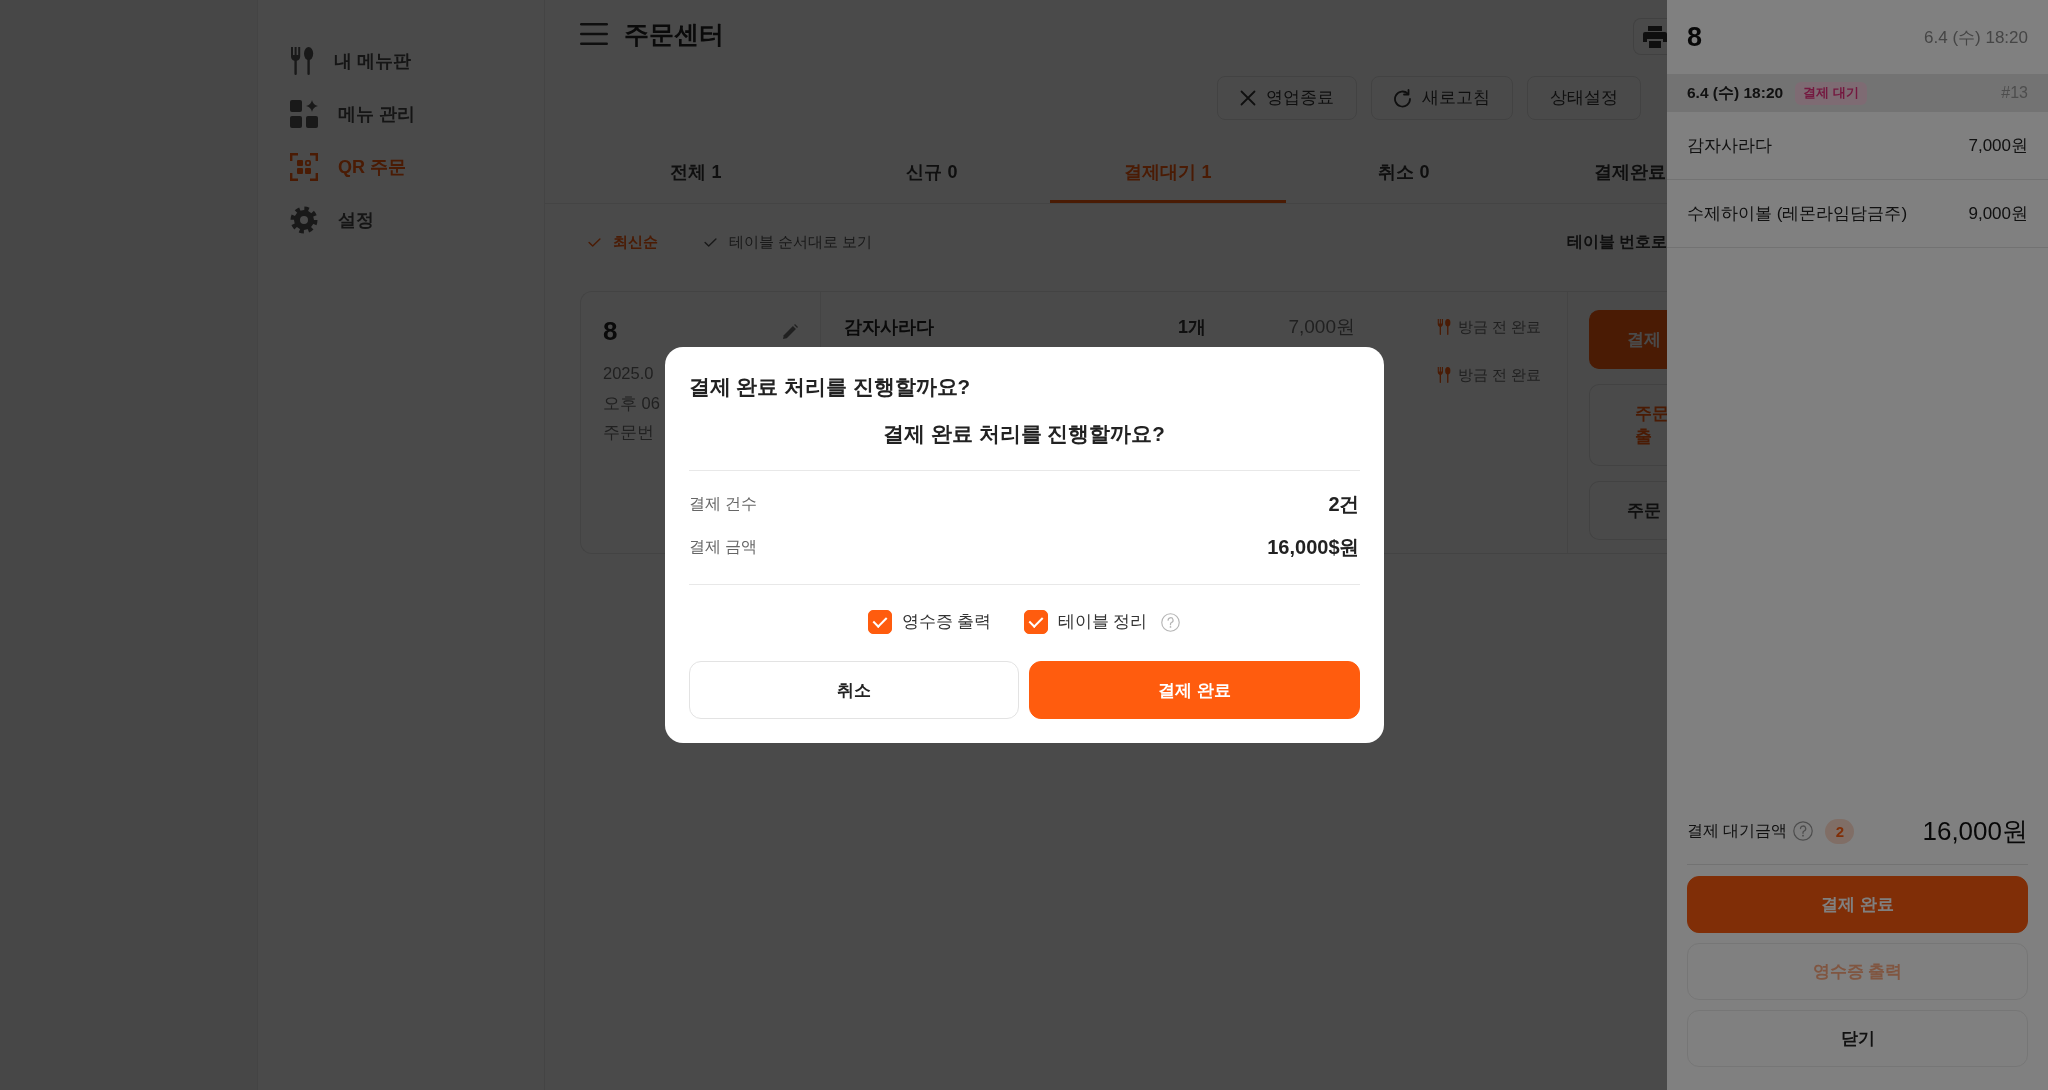  Describe the element at coordinates (1344, 504) in the screenshot. I see `summary-value: 2건` at that location.